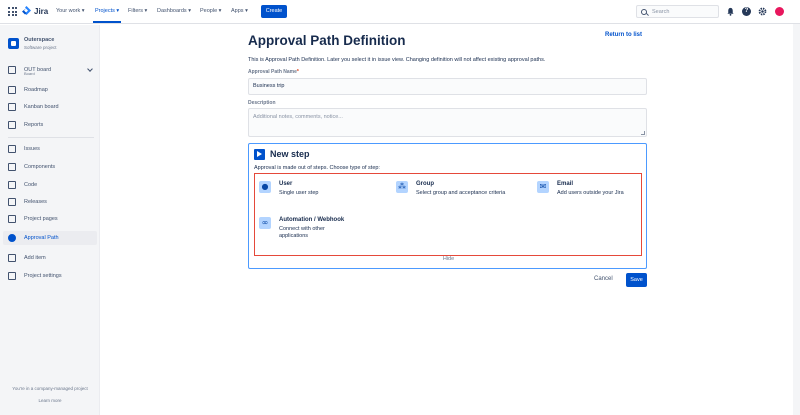  I want to click on notifications-icon, so click(730, 11).